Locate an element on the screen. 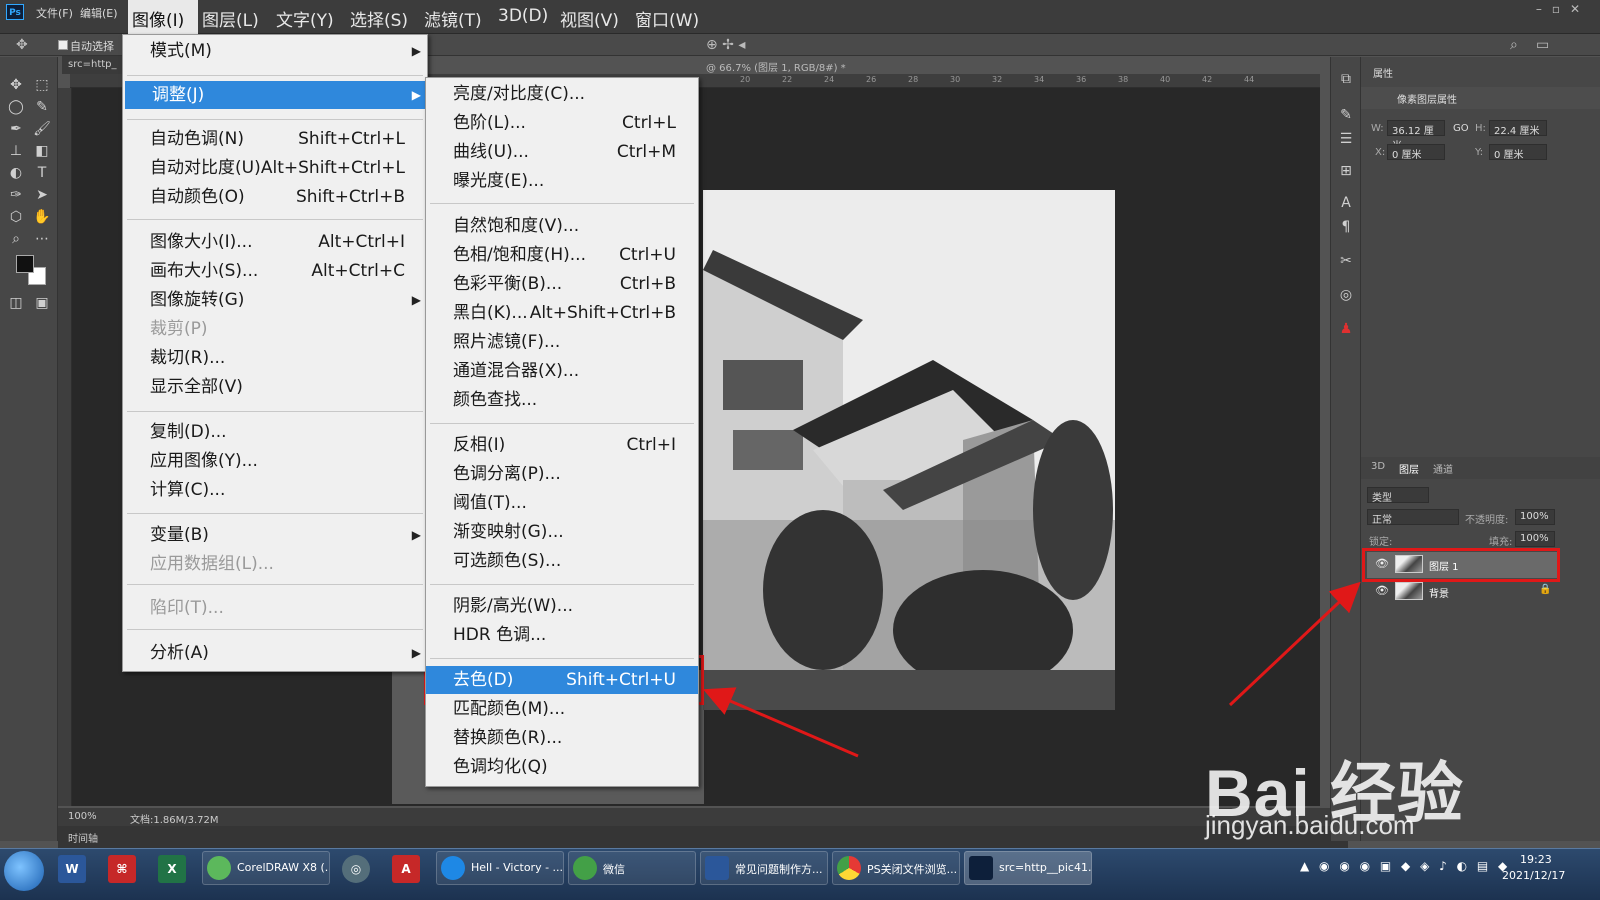  menu-item-7: 图像旋转(G) ▶ is located at coordinates (275, 300).